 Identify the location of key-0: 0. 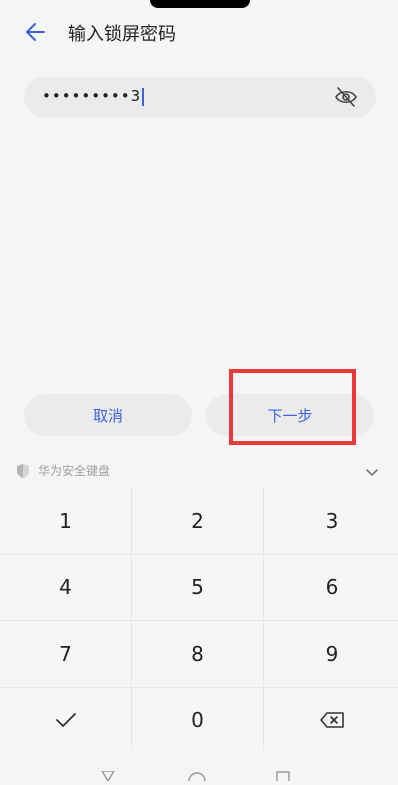
(197, 720).